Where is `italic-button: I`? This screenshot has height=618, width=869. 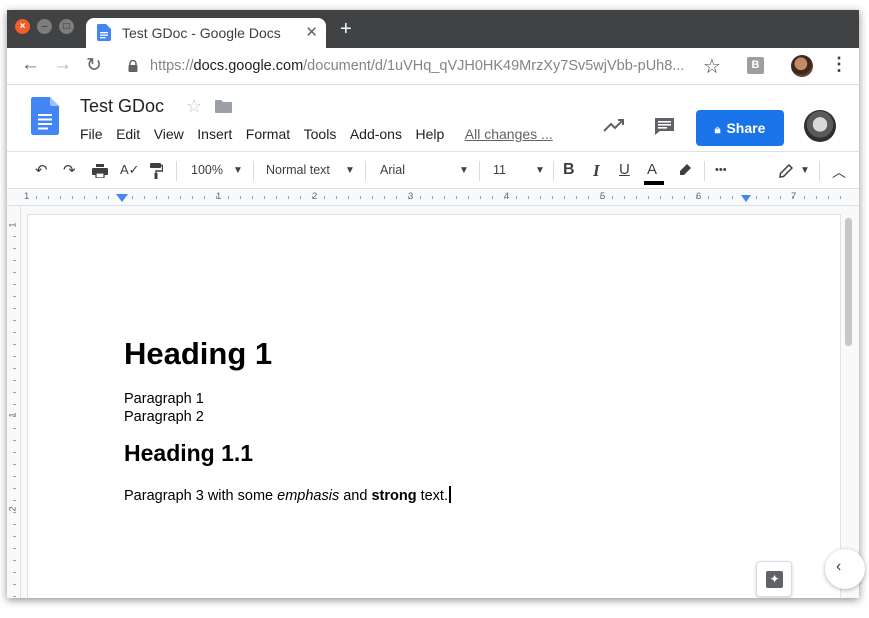 italic-button: I is located at coordinates (596, 171).